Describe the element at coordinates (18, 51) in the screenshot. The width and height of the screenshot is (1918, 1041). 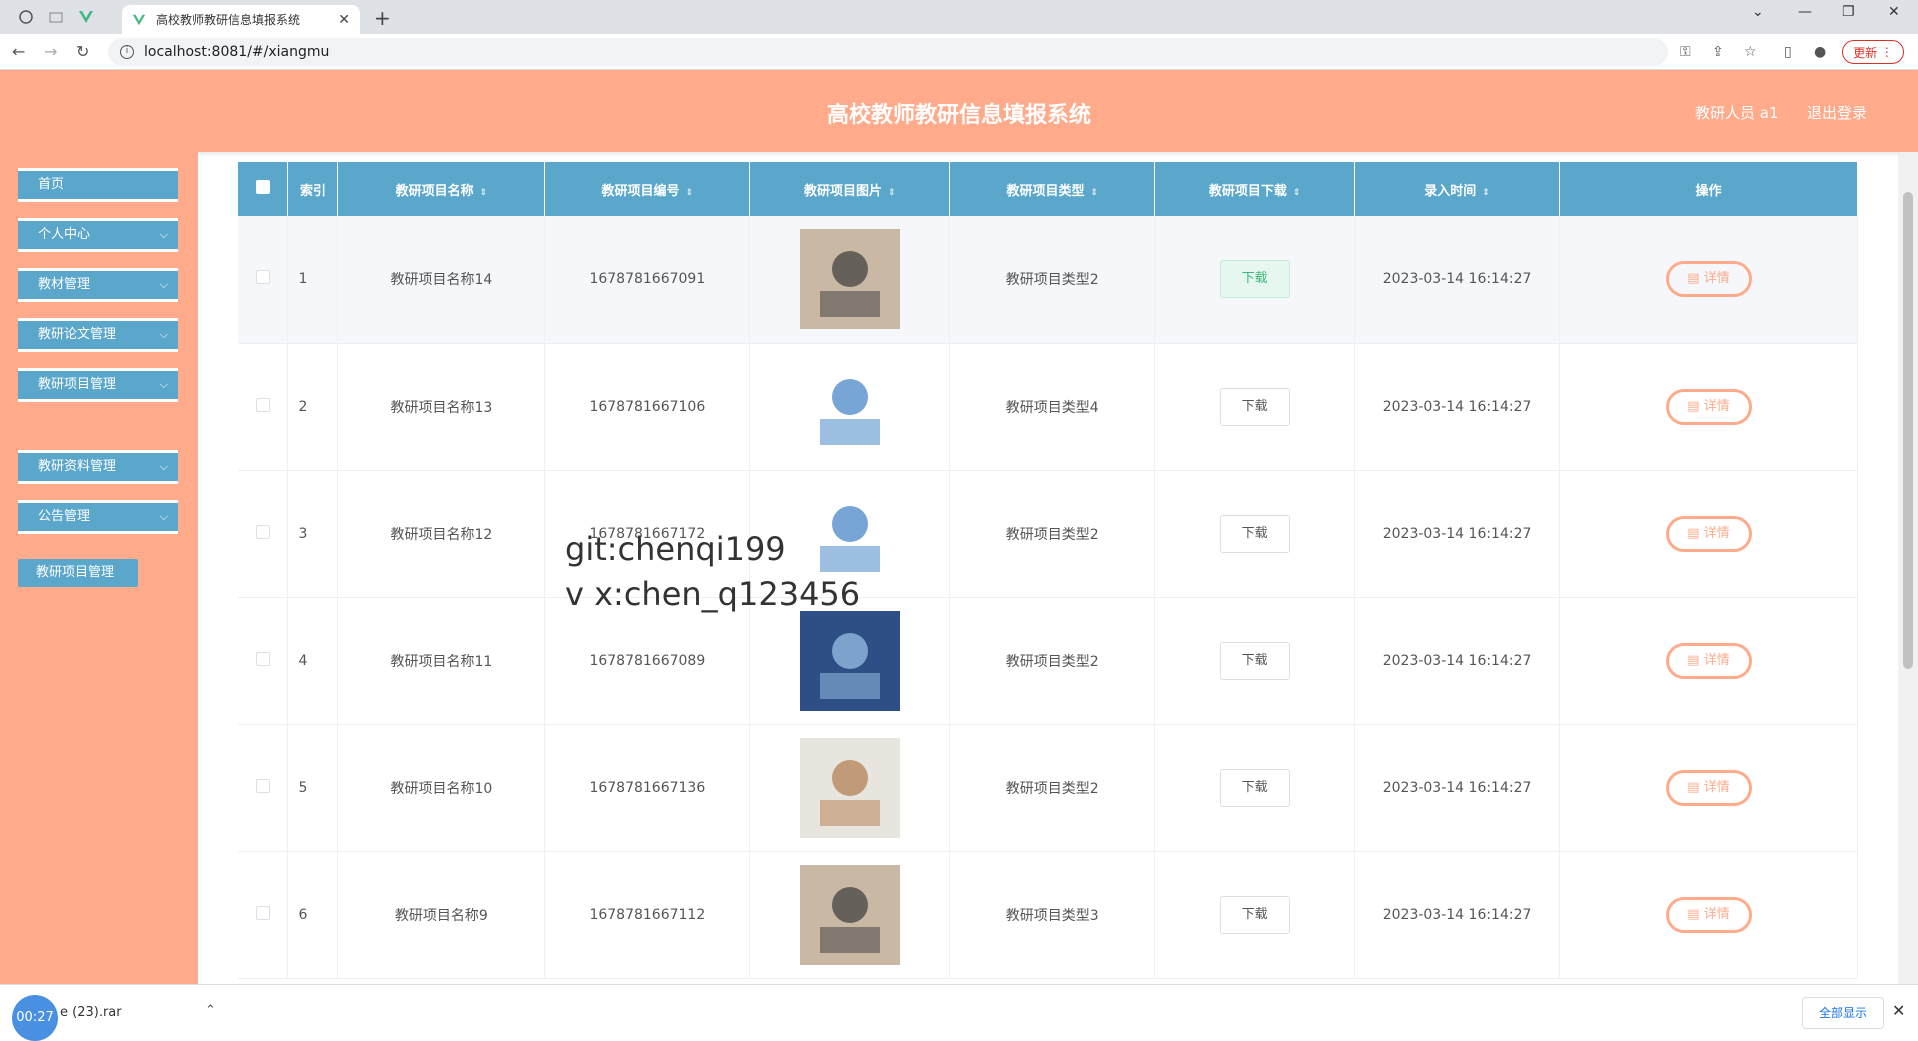
I see `back-icon: ←` at that location.